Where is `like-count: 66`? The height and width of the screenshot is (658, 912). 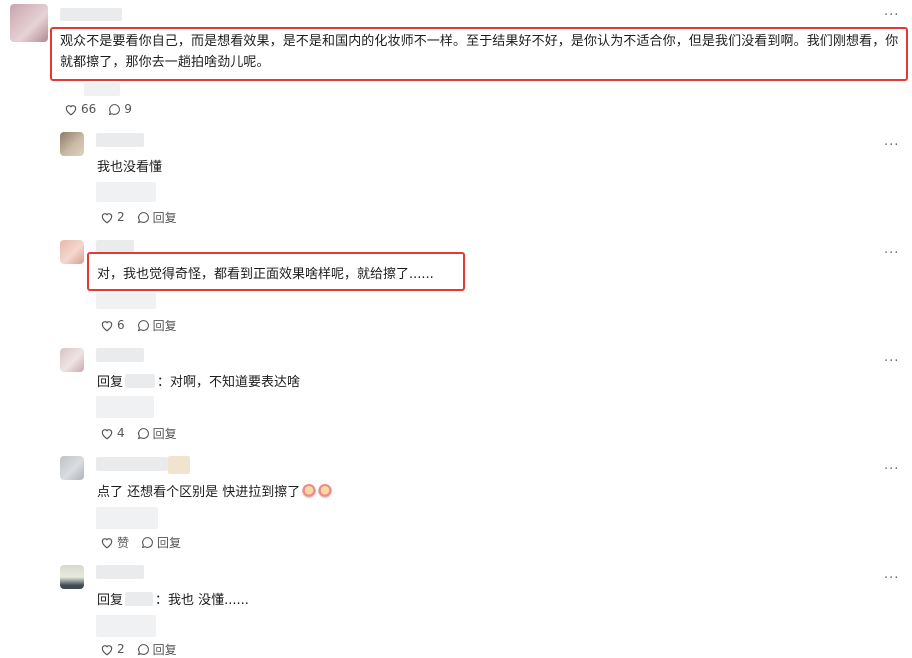
like-count: 66 is located at coordinates (89, 109).